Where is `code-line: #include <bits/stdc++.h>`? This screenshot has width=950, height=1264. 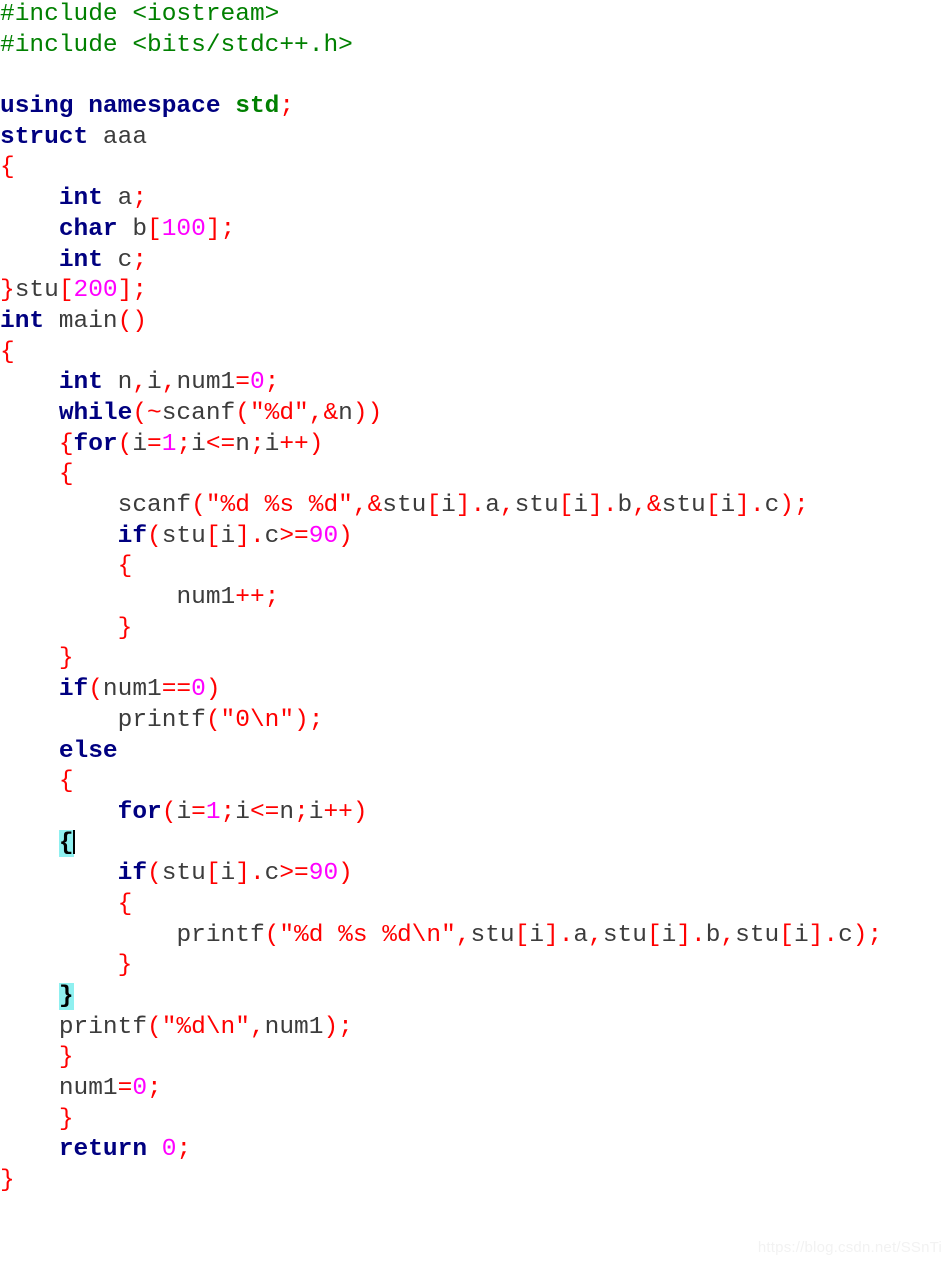
code-line: #include <bits/stdc++.h> is located at coordinates (475, 46).